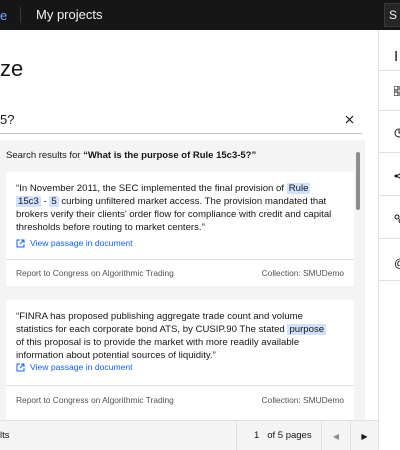 This screenshot has height=450, width=400. Describe the element at coordinates (189, 435) in the screenshot. I see `pagination-bar: lts 1 of 5 pages ◀ ▶` at that location.